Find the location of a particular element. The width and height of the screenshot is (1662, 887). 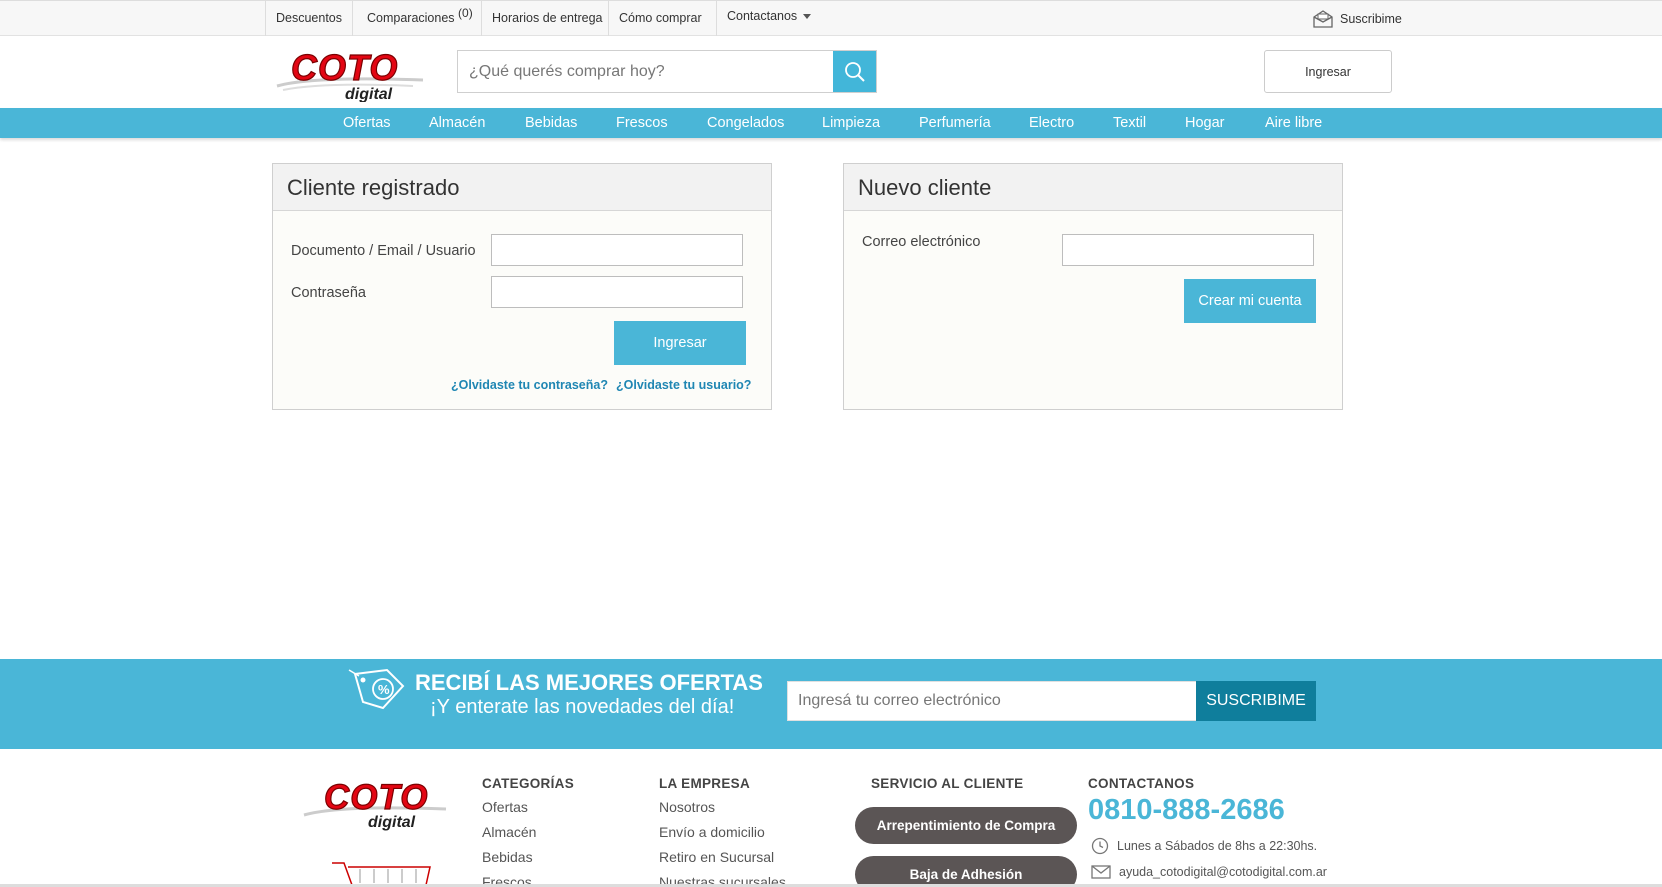

arrepentimiento-button: Arrepentimiento de Compra is located at coordinates (966, 825).